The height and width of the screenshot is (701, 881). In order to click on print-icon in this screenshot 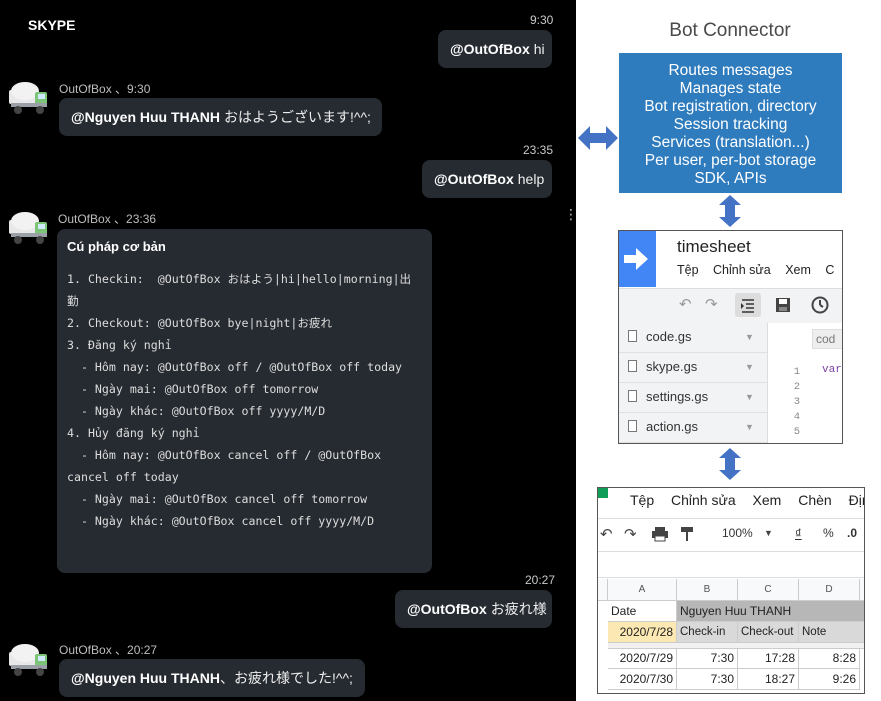, I will do `click(660, 536)`.